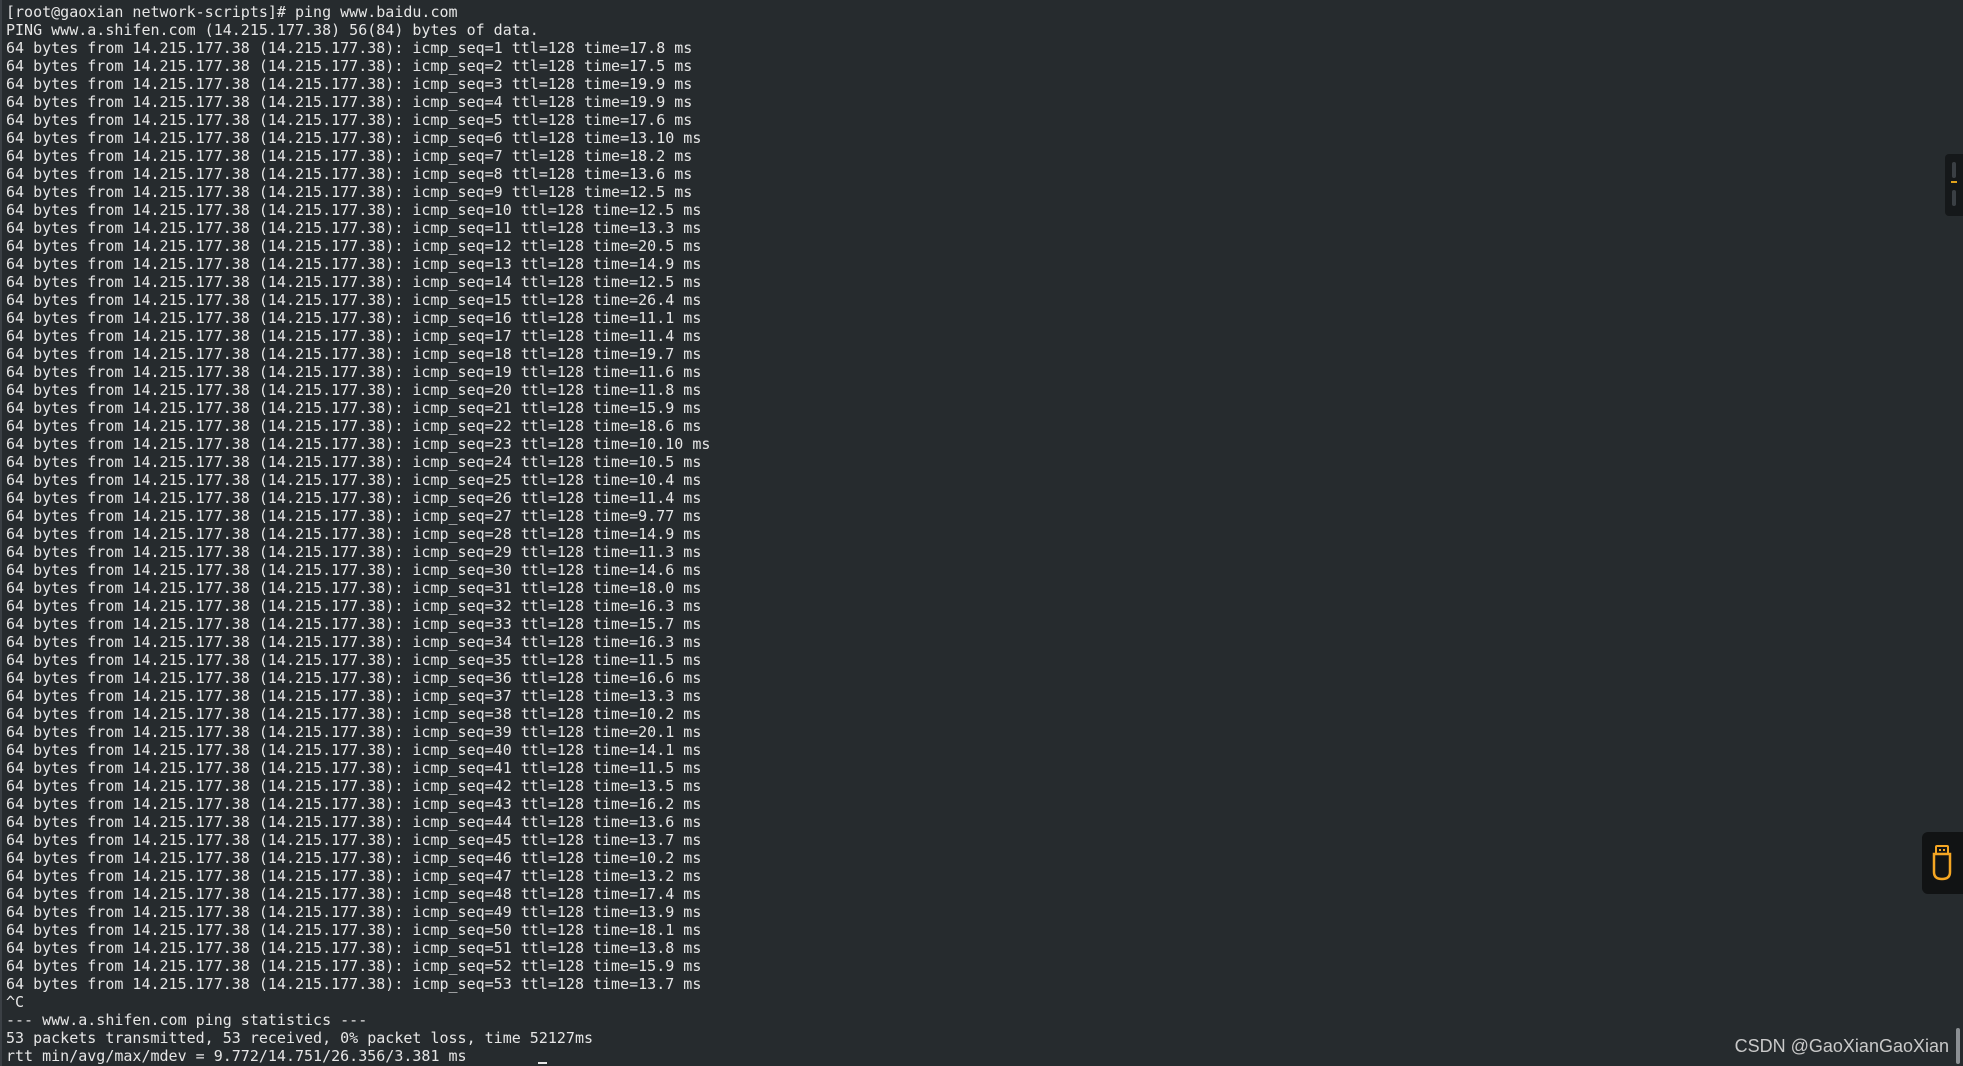  I want to click on terminal-line: --- www.a.shifen.com ping statistics ---, so click(187, 1020).